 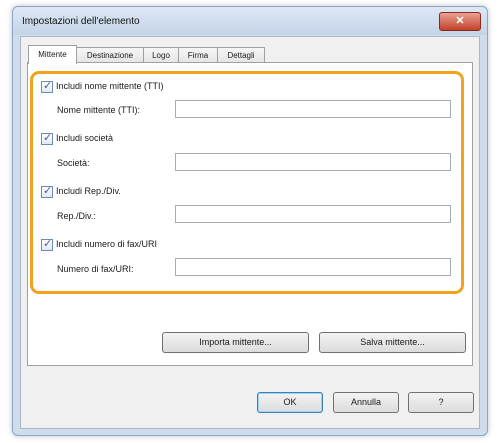 I want to click on include-fax-checkbox: ✓, so click(x=47, y=244).